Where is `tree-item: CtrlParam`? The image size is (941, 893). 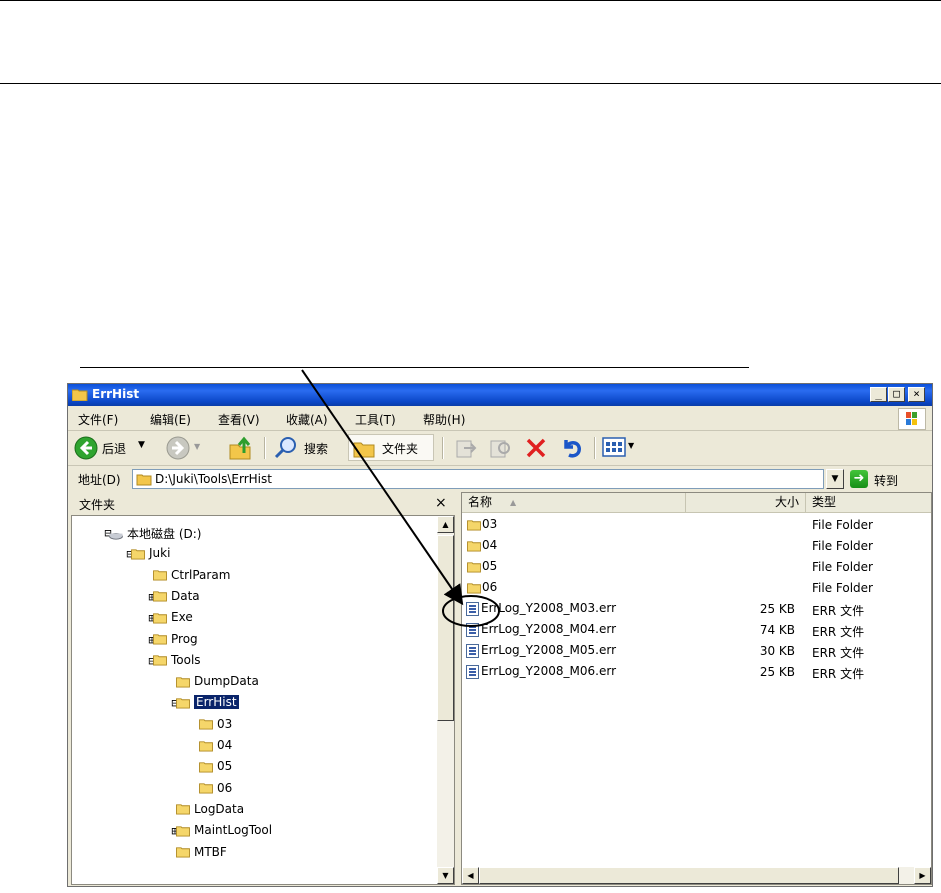
tree-item: CtrlParam is located at coordinates (191, 578).